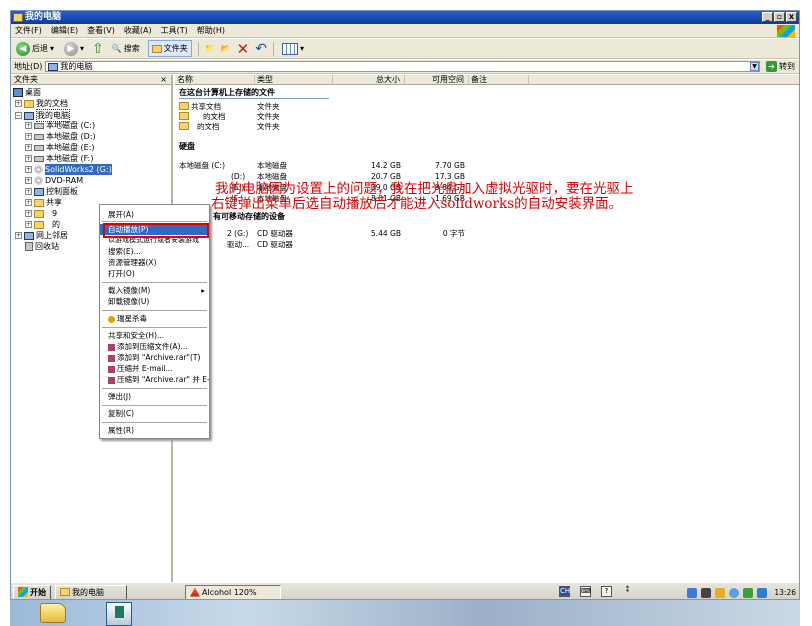 This screenshot has width=812, height=626. What do you see at coordinates (91, 591) in the screenshot?
I see `taskbar-item-my-computer: 我的电脑` at bounding box center [91, 591].